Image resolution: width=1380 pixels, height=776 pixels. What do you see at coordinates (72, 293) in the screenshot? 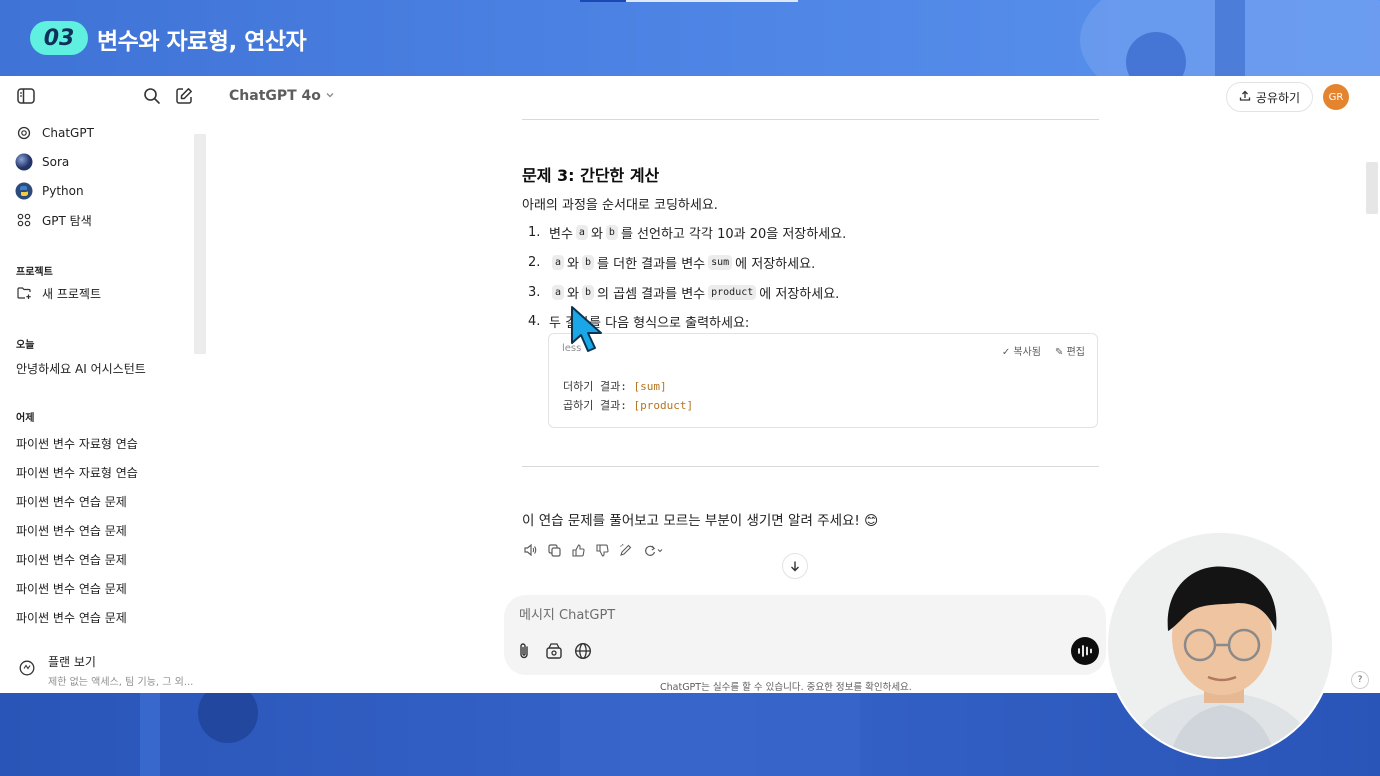
I see `new-project-label: 새 프로젝트` at bounding box center [72, 293].